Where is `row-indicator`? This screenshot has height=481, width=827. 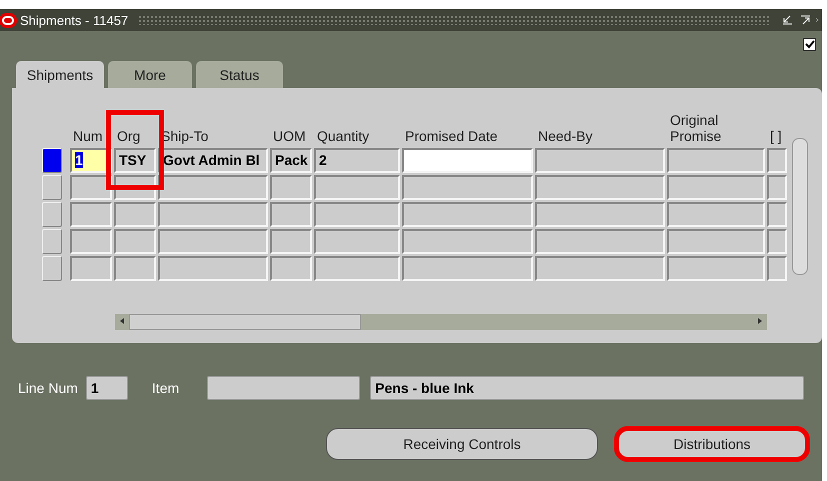
row-indicator is located at coordinates (52, 160).